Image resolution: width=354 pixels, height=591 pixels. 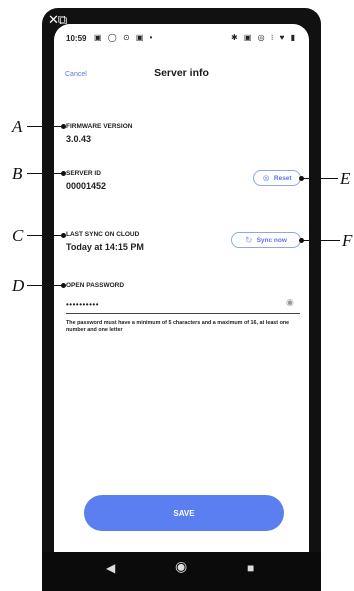 What do you see at coordinates (266, 177) in the screenshot?
I see `reset-x-icon: ⊗` at bounding box center [266, 177].